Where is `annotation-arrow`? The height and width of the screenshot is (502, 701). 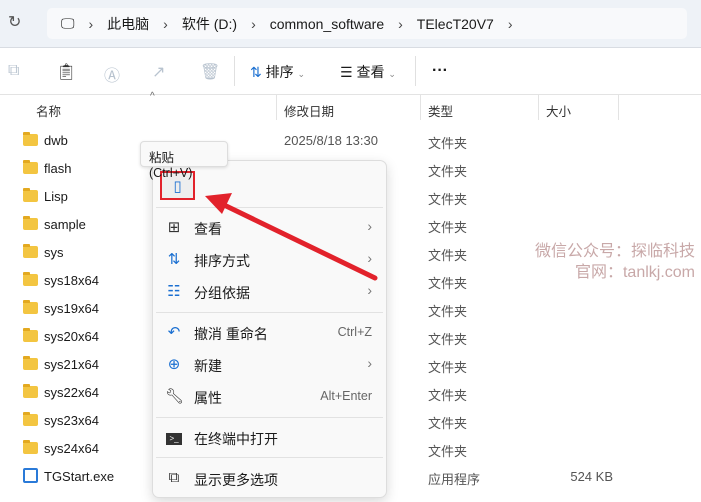
annotation-arrow is located at coordinates (291, 237).